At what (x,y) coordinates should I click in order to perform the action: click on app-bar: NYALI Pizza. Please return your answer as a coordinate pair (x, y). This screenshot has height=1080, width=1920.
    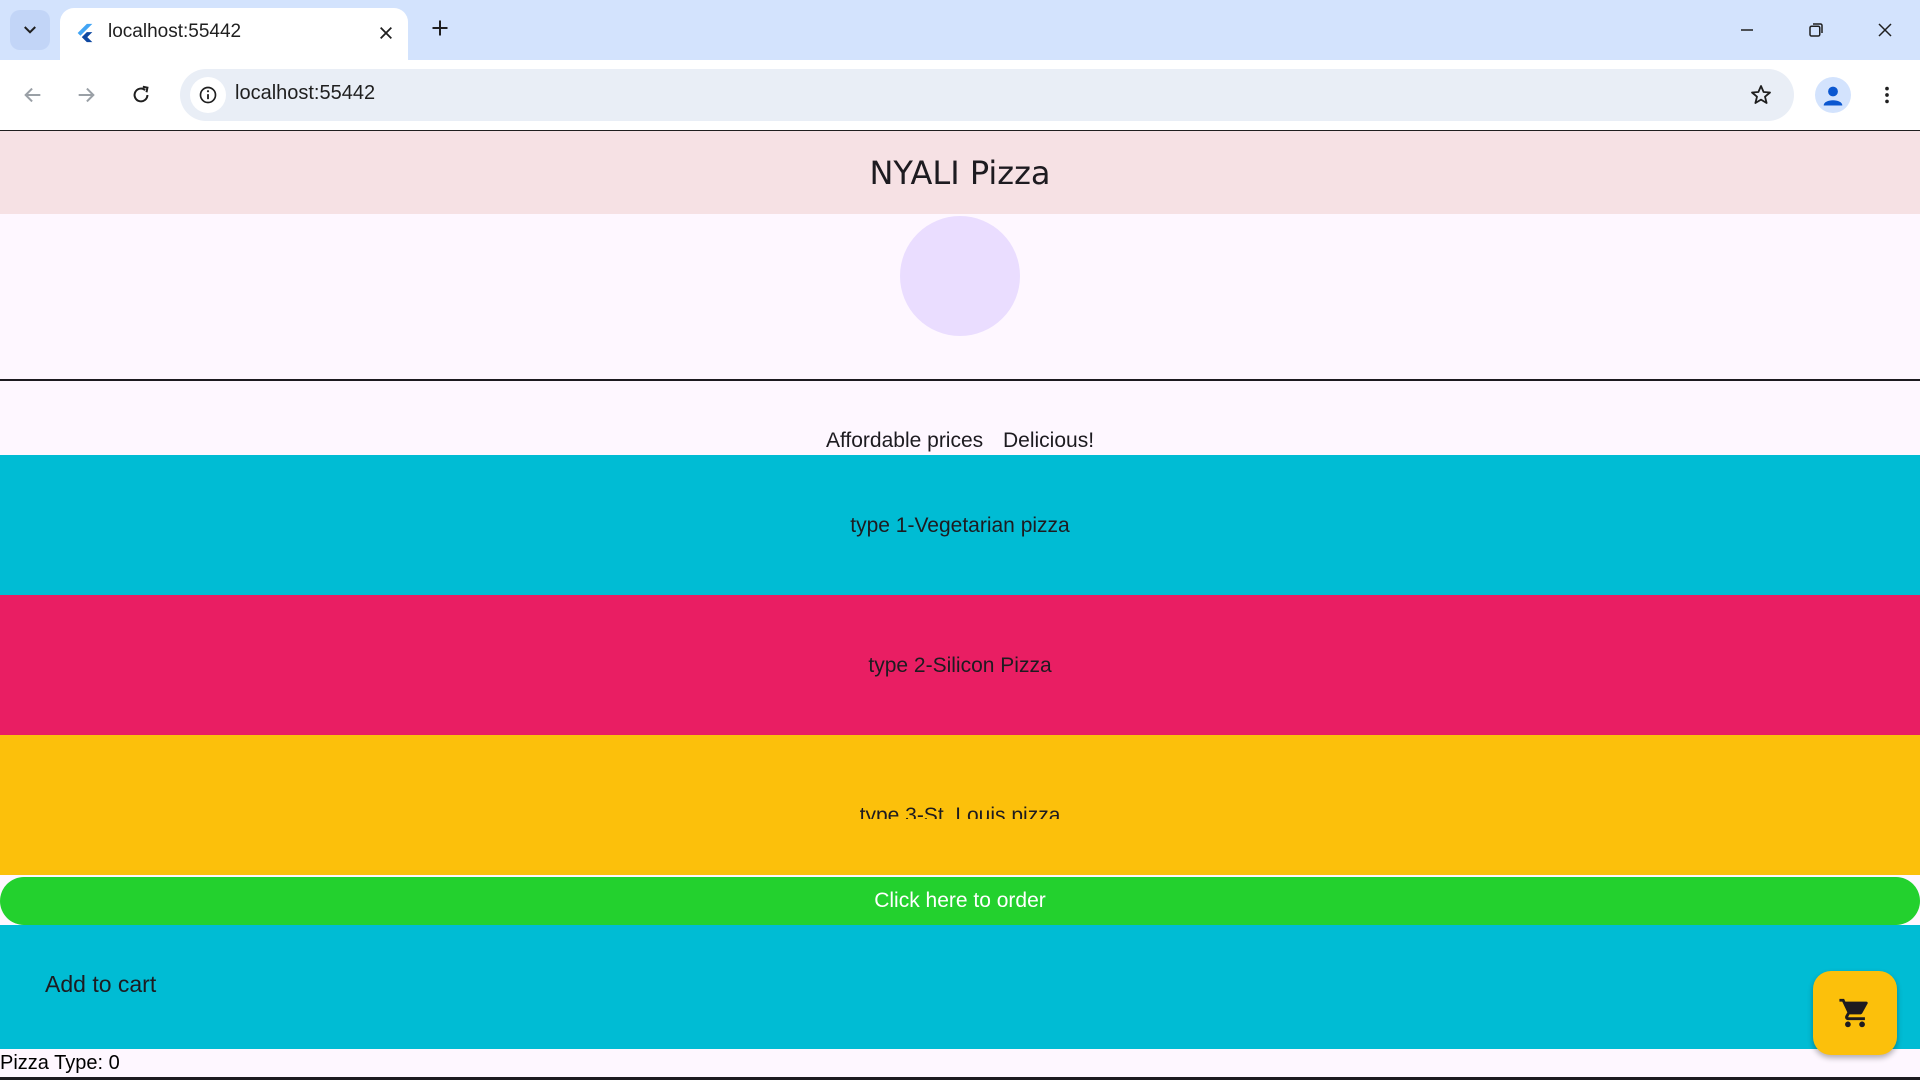
    Looking at the image, I should click on (960, 172).